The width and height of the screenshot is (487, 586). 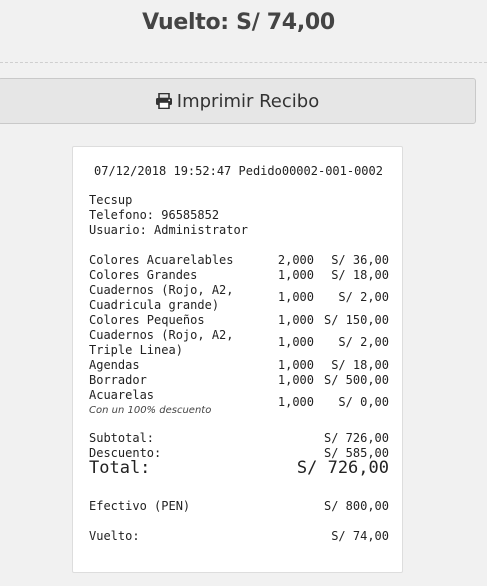 What do you see at coordinates (147, 320) in the screenshot?
I see `item-name: Colores Pequeños` at bounding box center [147, 320].